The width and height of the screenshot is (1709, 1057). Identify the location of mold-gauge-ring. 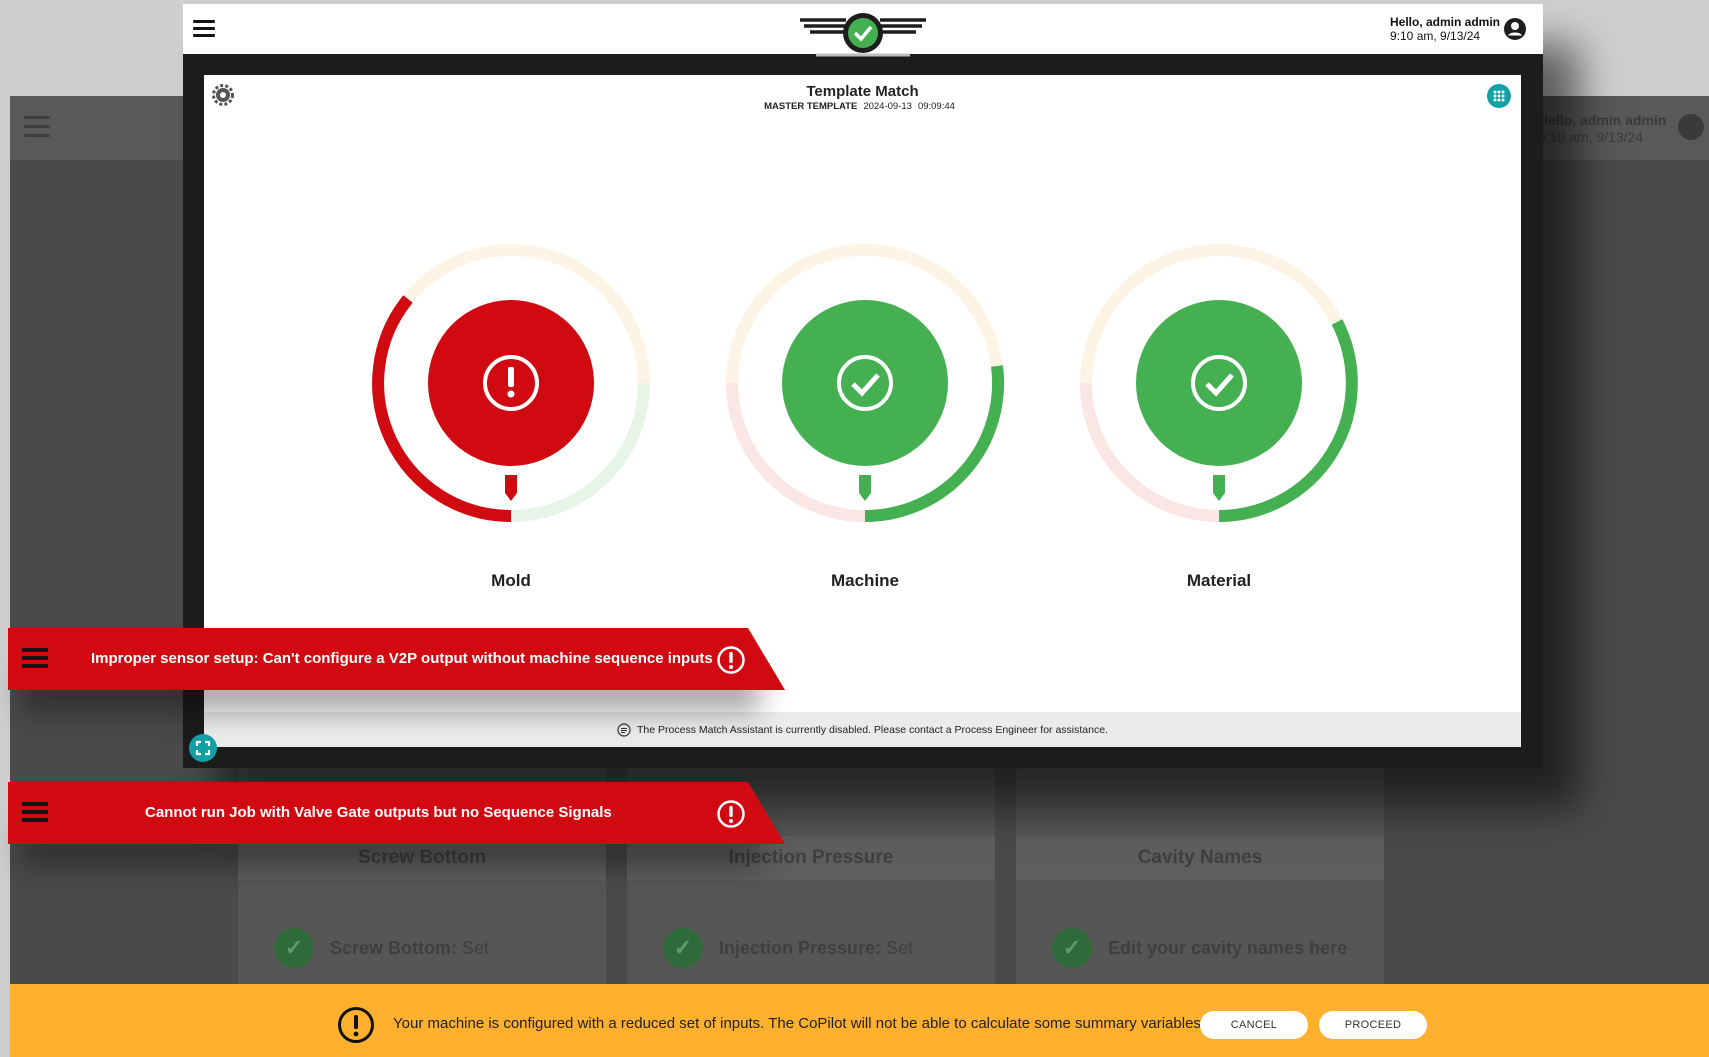
(511, 383).